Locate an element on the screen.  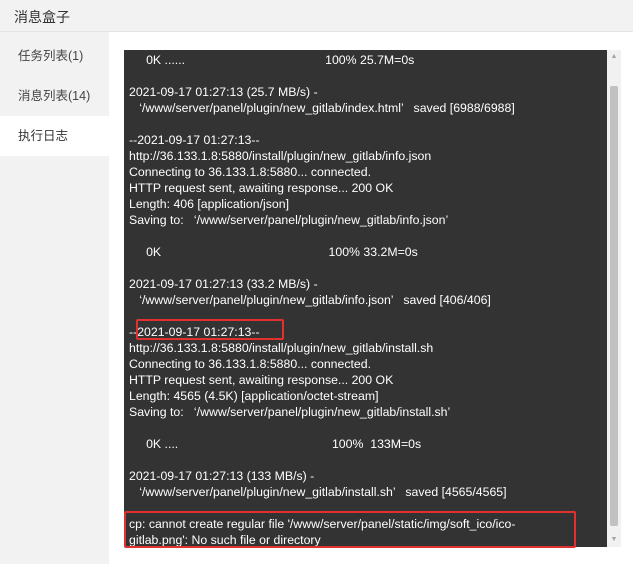
scroll-thumb is located at coordinates (614, 306).